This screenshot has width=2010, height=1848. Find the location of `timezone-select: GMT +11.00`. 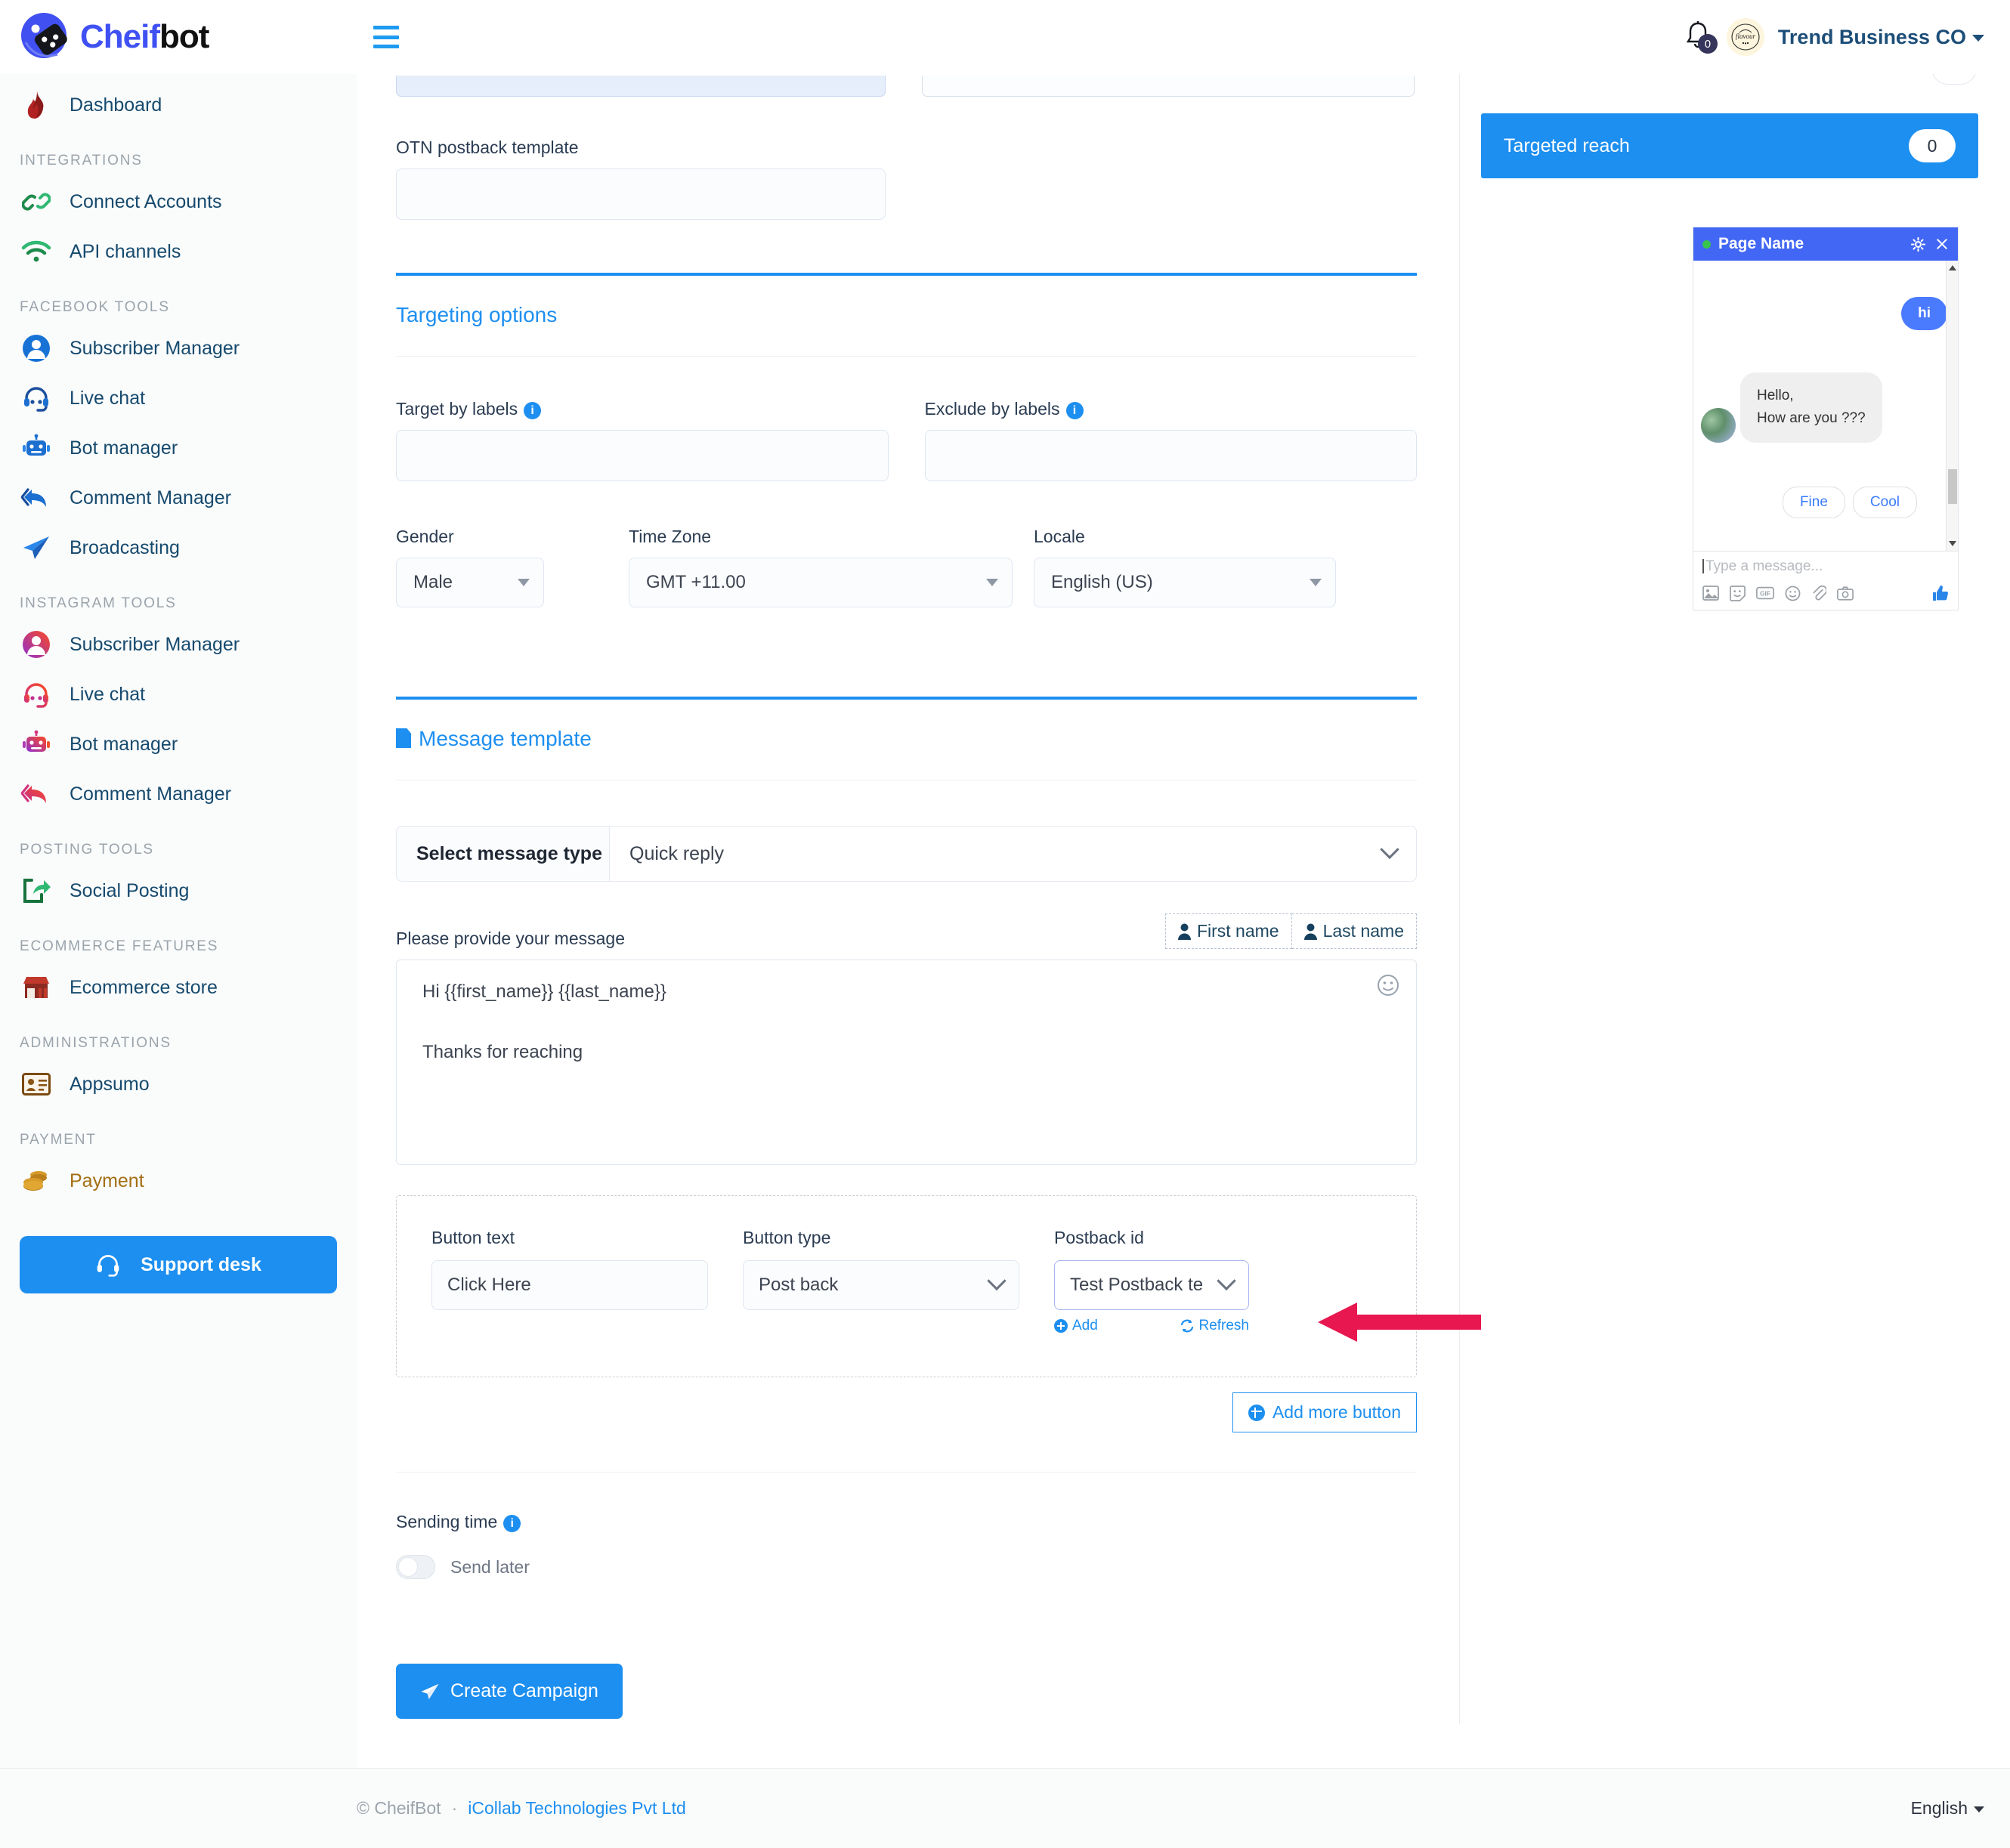

timezone-select: GMT +11.00 is located at coordinates (821, 583).